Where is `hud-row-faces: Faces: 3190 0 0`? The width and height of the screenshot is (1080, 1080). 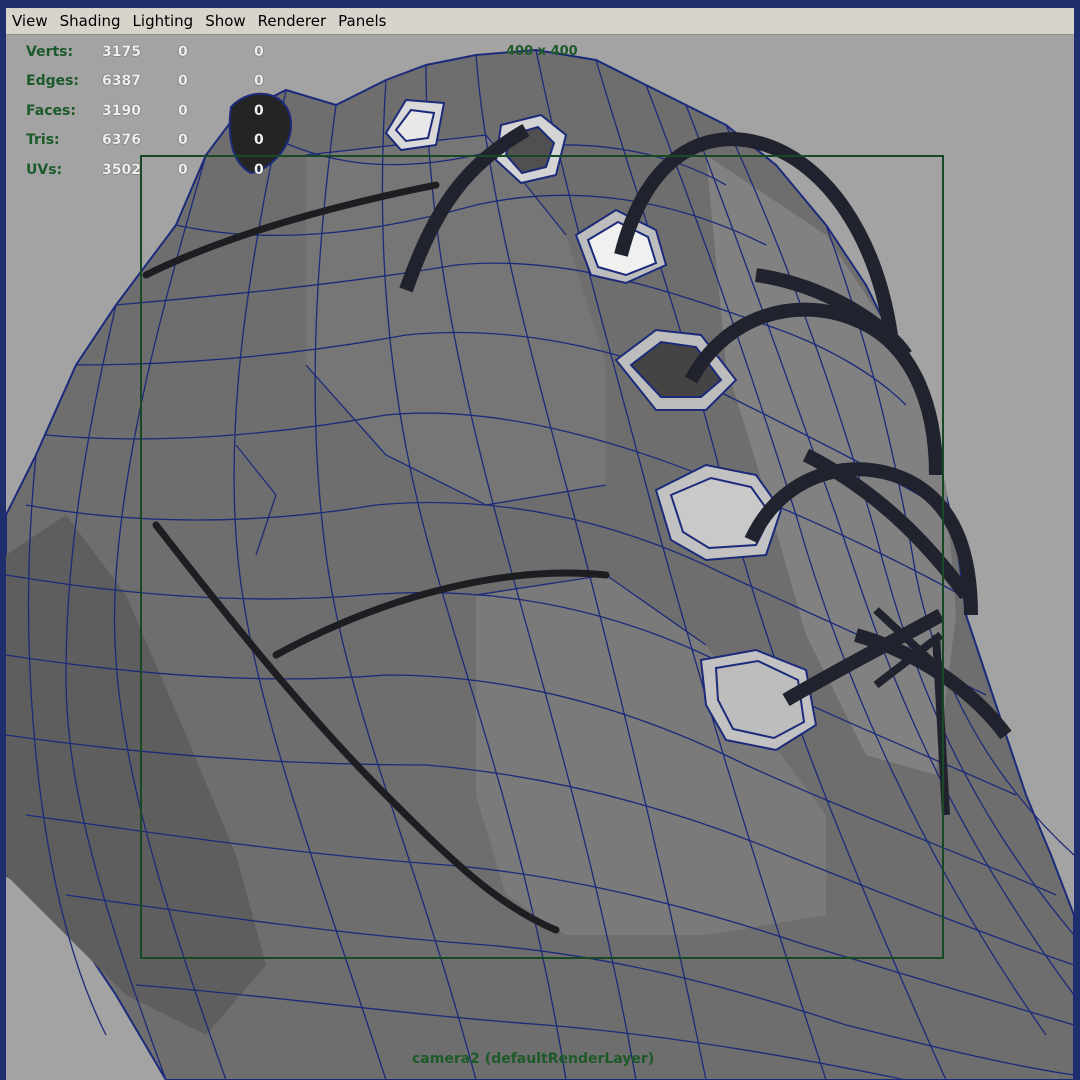 hud-row-faces: Faces: 3190 0 0 is located at coordinates (160, 111).